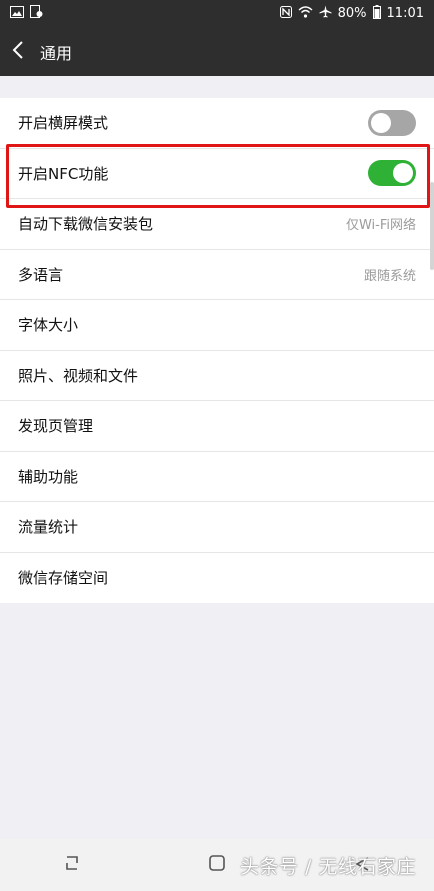 Image resolution: width=434 pixels, height=891 pixels. Describe the element at coordinates (17, 13) in the screenshot. I see `image-icon` at that location.